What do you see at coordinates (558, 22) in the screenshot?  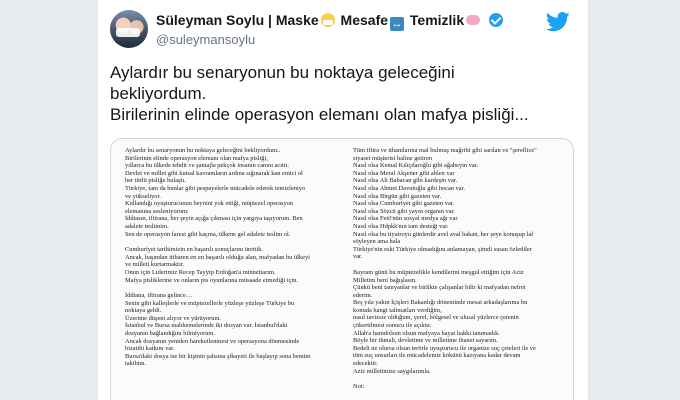 I see `twitter-bird-icon` at bounding box center [558, 22].